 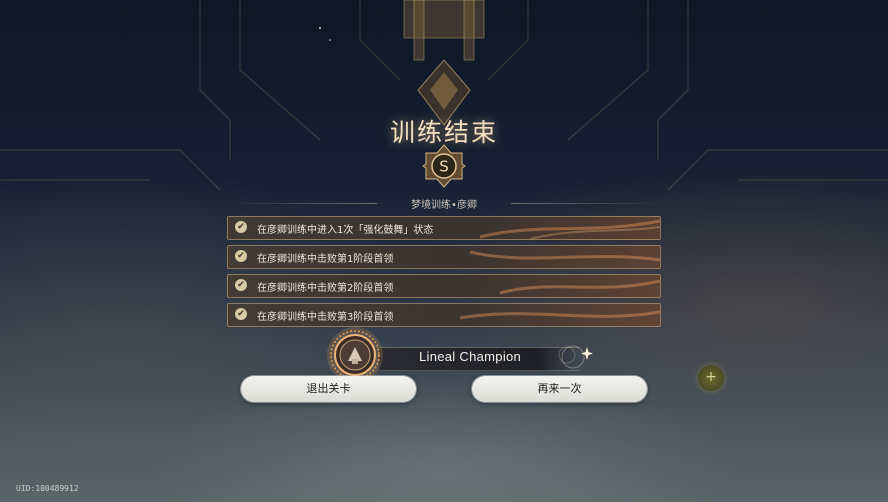 I want to click on retry-button: 再来一次, so click(x=559, y=389).